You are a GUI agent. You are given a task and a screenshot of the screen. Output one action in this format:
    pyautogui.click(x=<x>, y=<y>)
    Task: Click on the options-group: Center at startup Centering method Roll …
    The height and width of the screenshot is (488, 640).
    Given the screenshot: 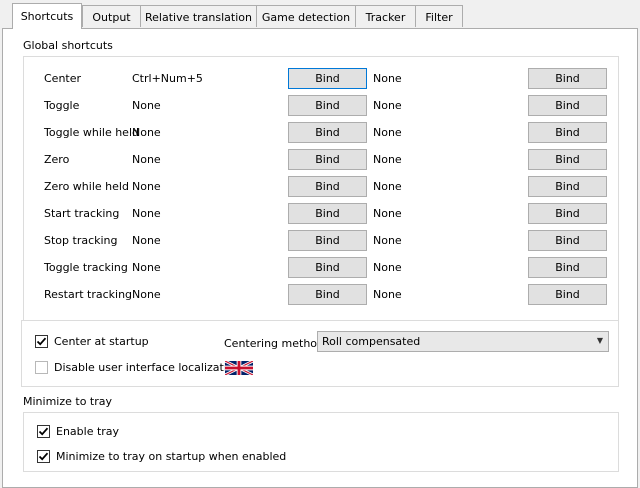 What is the action you would take?
    pyautogui.click(x=320, y=353)
    